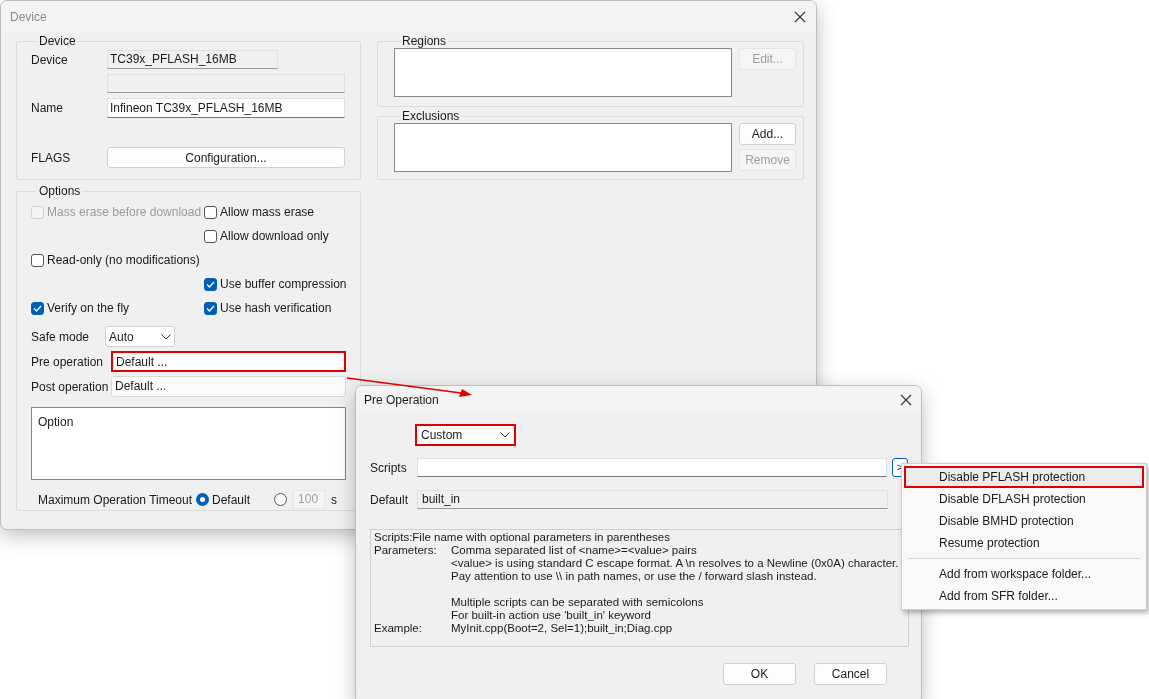  What do you see at coordinates (634, 576) in the screenshot?
I see `help-text: Pay attention to use \\ in path names, or use the / forward slash instead.` at bounding box center [634, 576].